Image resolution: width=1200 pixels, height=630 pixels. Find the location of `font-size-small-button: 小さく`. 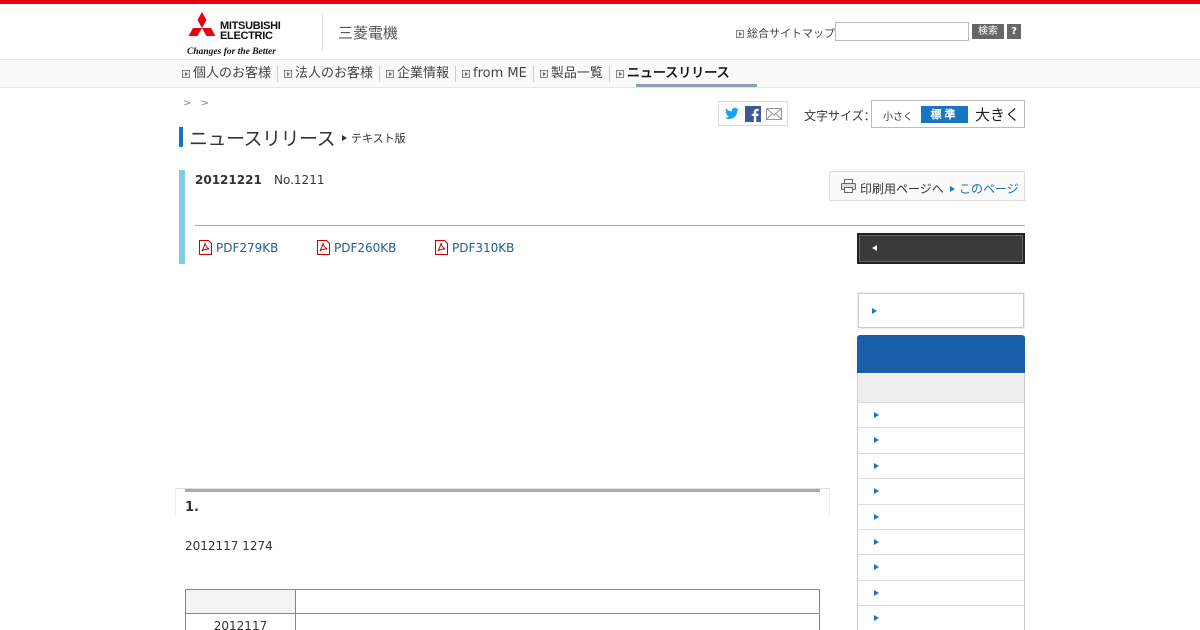

font-size-small-button: 小さく is located at coordinates (898, 115).